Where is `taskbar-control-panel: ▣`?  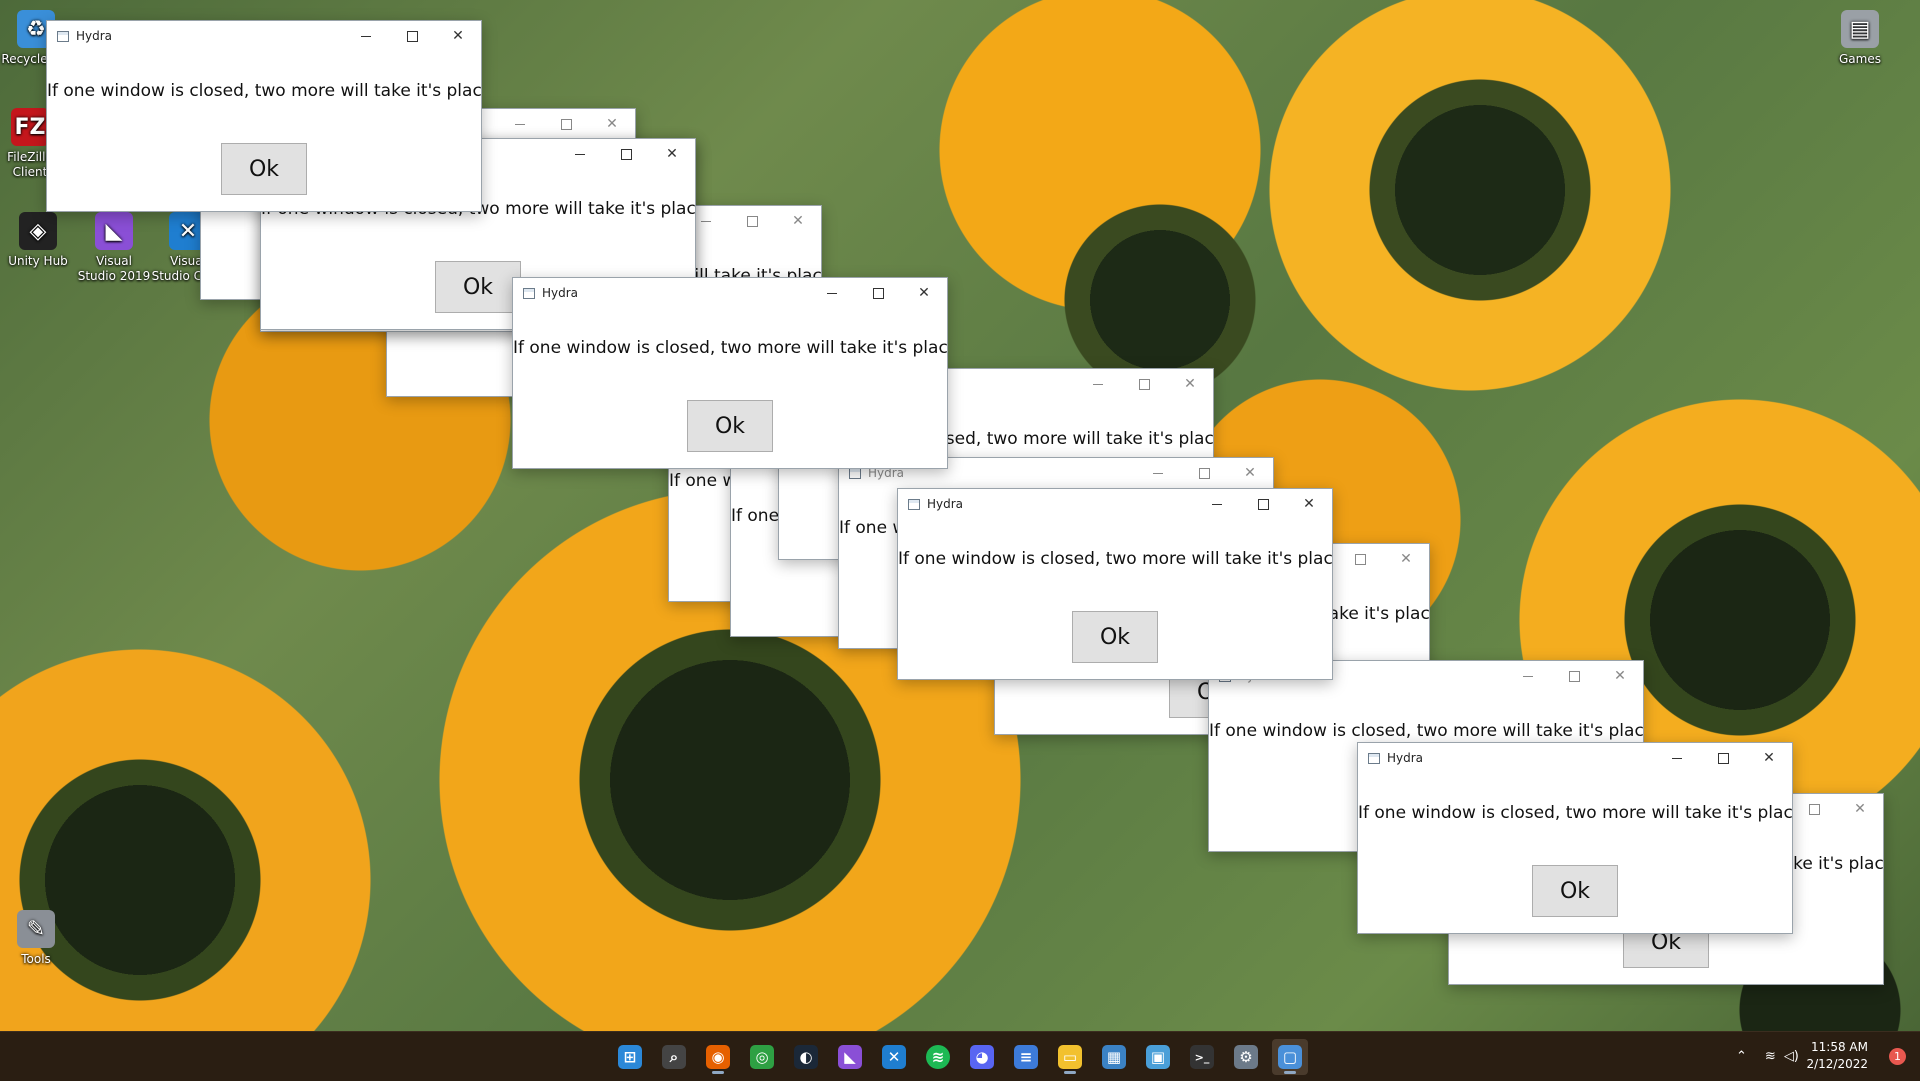 taskbar-control-panel: ▣ is located at coordinates (1158, 1057).